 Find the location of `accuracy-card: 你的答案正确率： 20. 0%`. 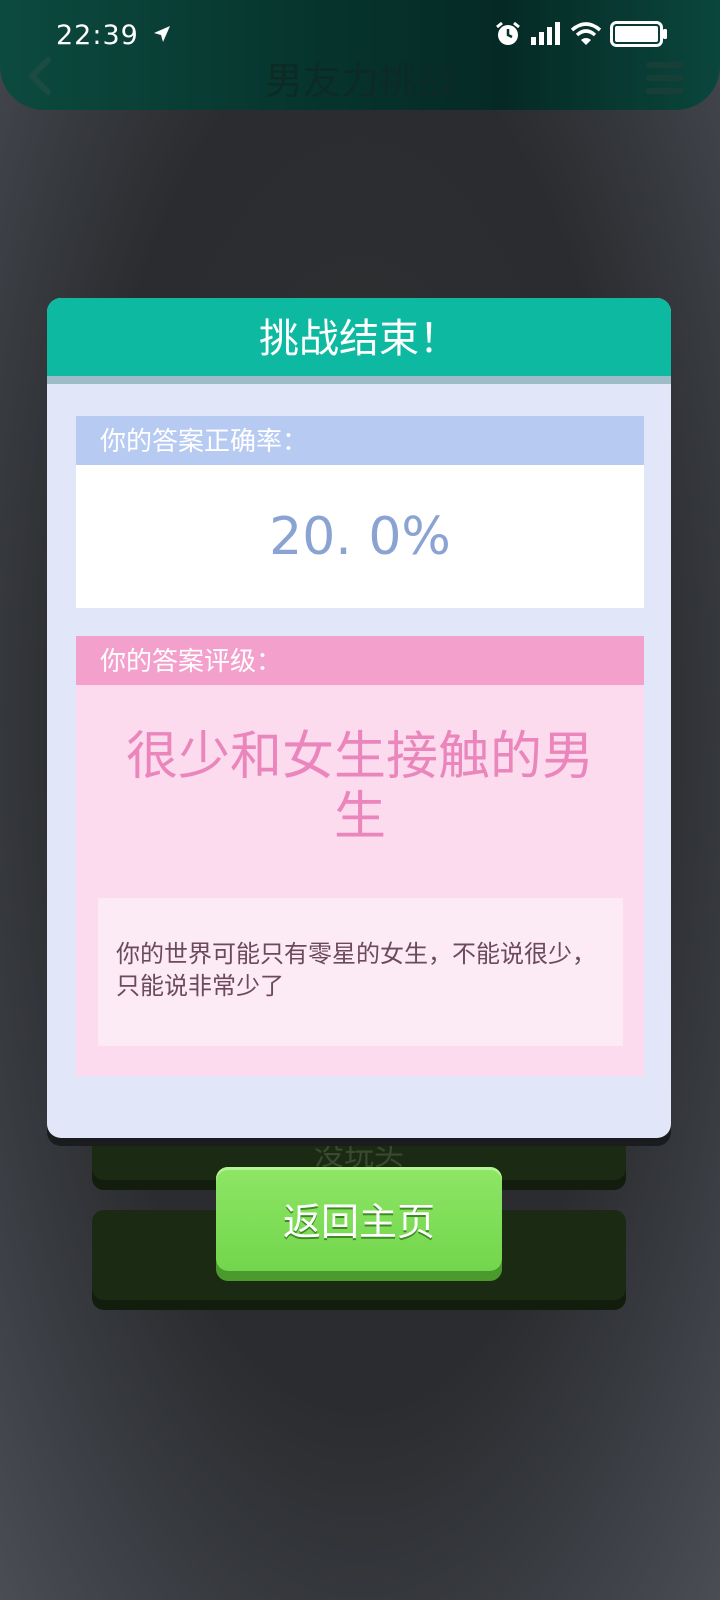

accuracy-card: 你的答案正确率： 20. 0% is located at coordinates (360, 512).